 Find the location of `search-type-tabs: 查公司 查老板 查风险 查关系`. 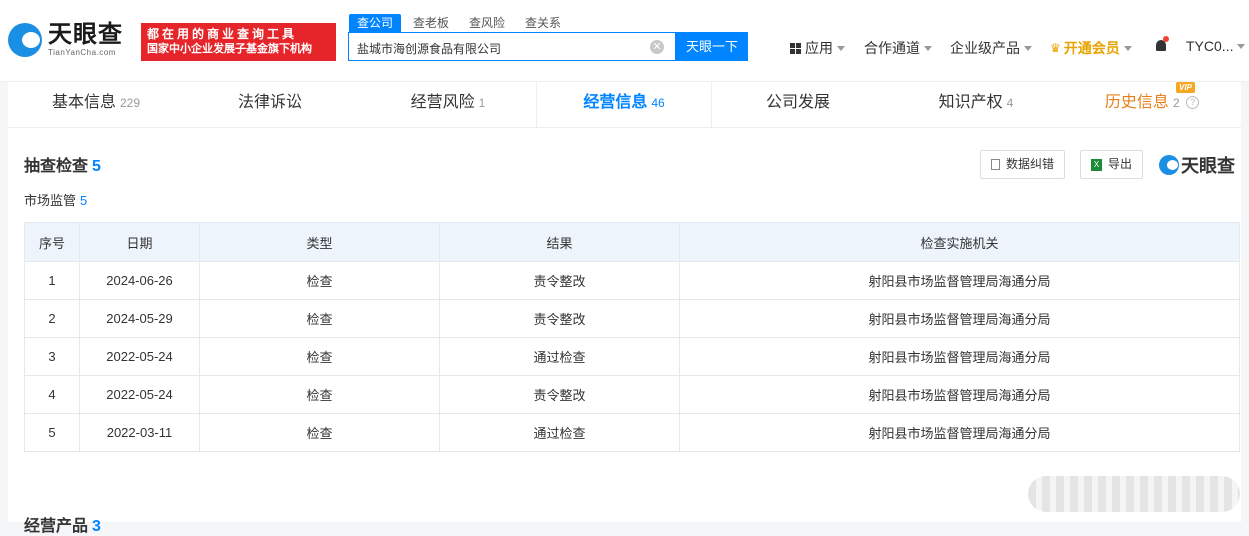

search-type-tabs: 查公司 查老板 查风险 查关系 is located at coordinates (461, 23).